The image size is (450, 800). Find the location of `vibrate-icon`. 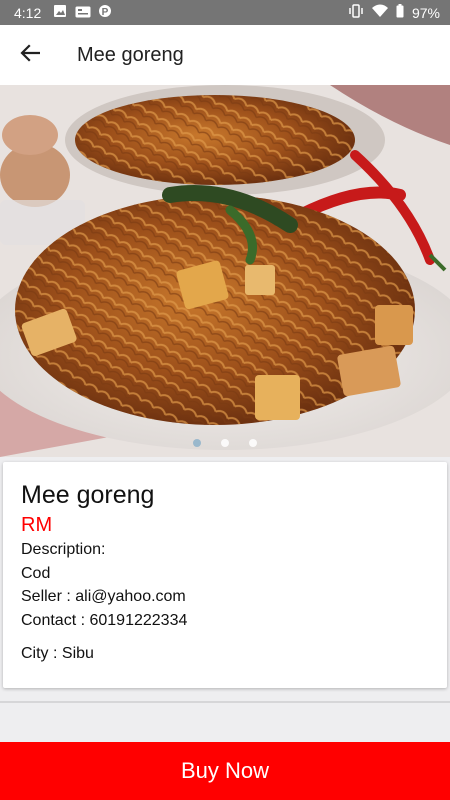

vibrate-icon is located at coordinates (356, 12).